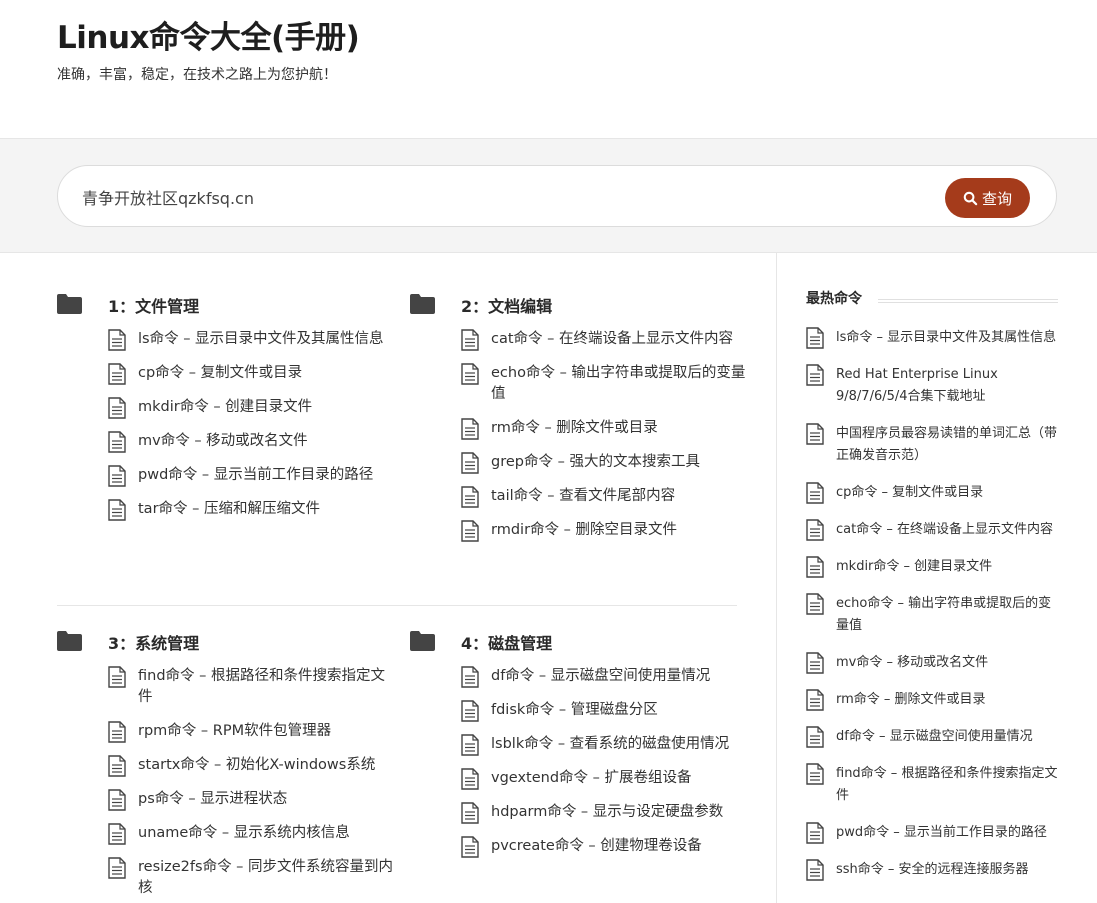  What do you see at coordinates (227, 643) in the screenshot?
I see `category-header: 3：系统管理` at bounding box center [227, 643].